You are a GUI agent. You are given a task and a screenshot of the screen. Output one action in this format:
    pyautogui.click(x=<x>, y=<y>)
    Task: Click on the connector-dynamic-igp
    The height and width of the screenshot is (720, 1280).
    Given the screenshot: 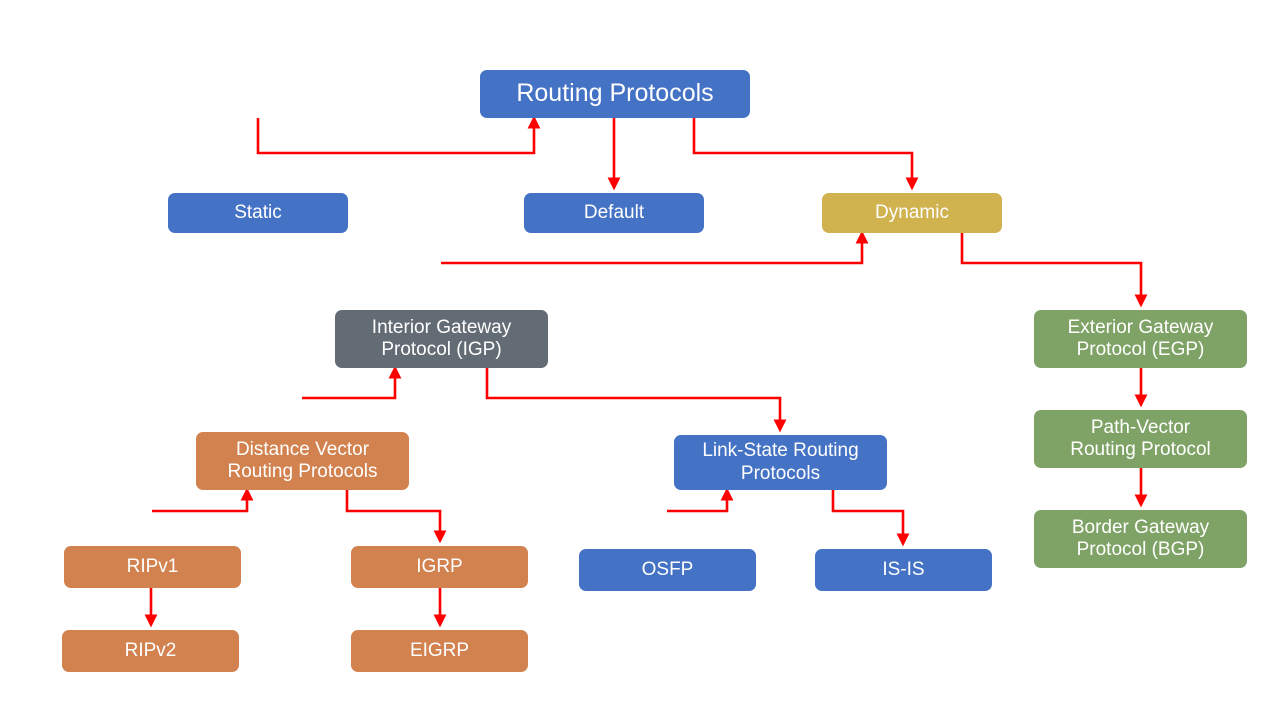 What is the action you would take?
    pyautogui.click(x=655, y=247)
    